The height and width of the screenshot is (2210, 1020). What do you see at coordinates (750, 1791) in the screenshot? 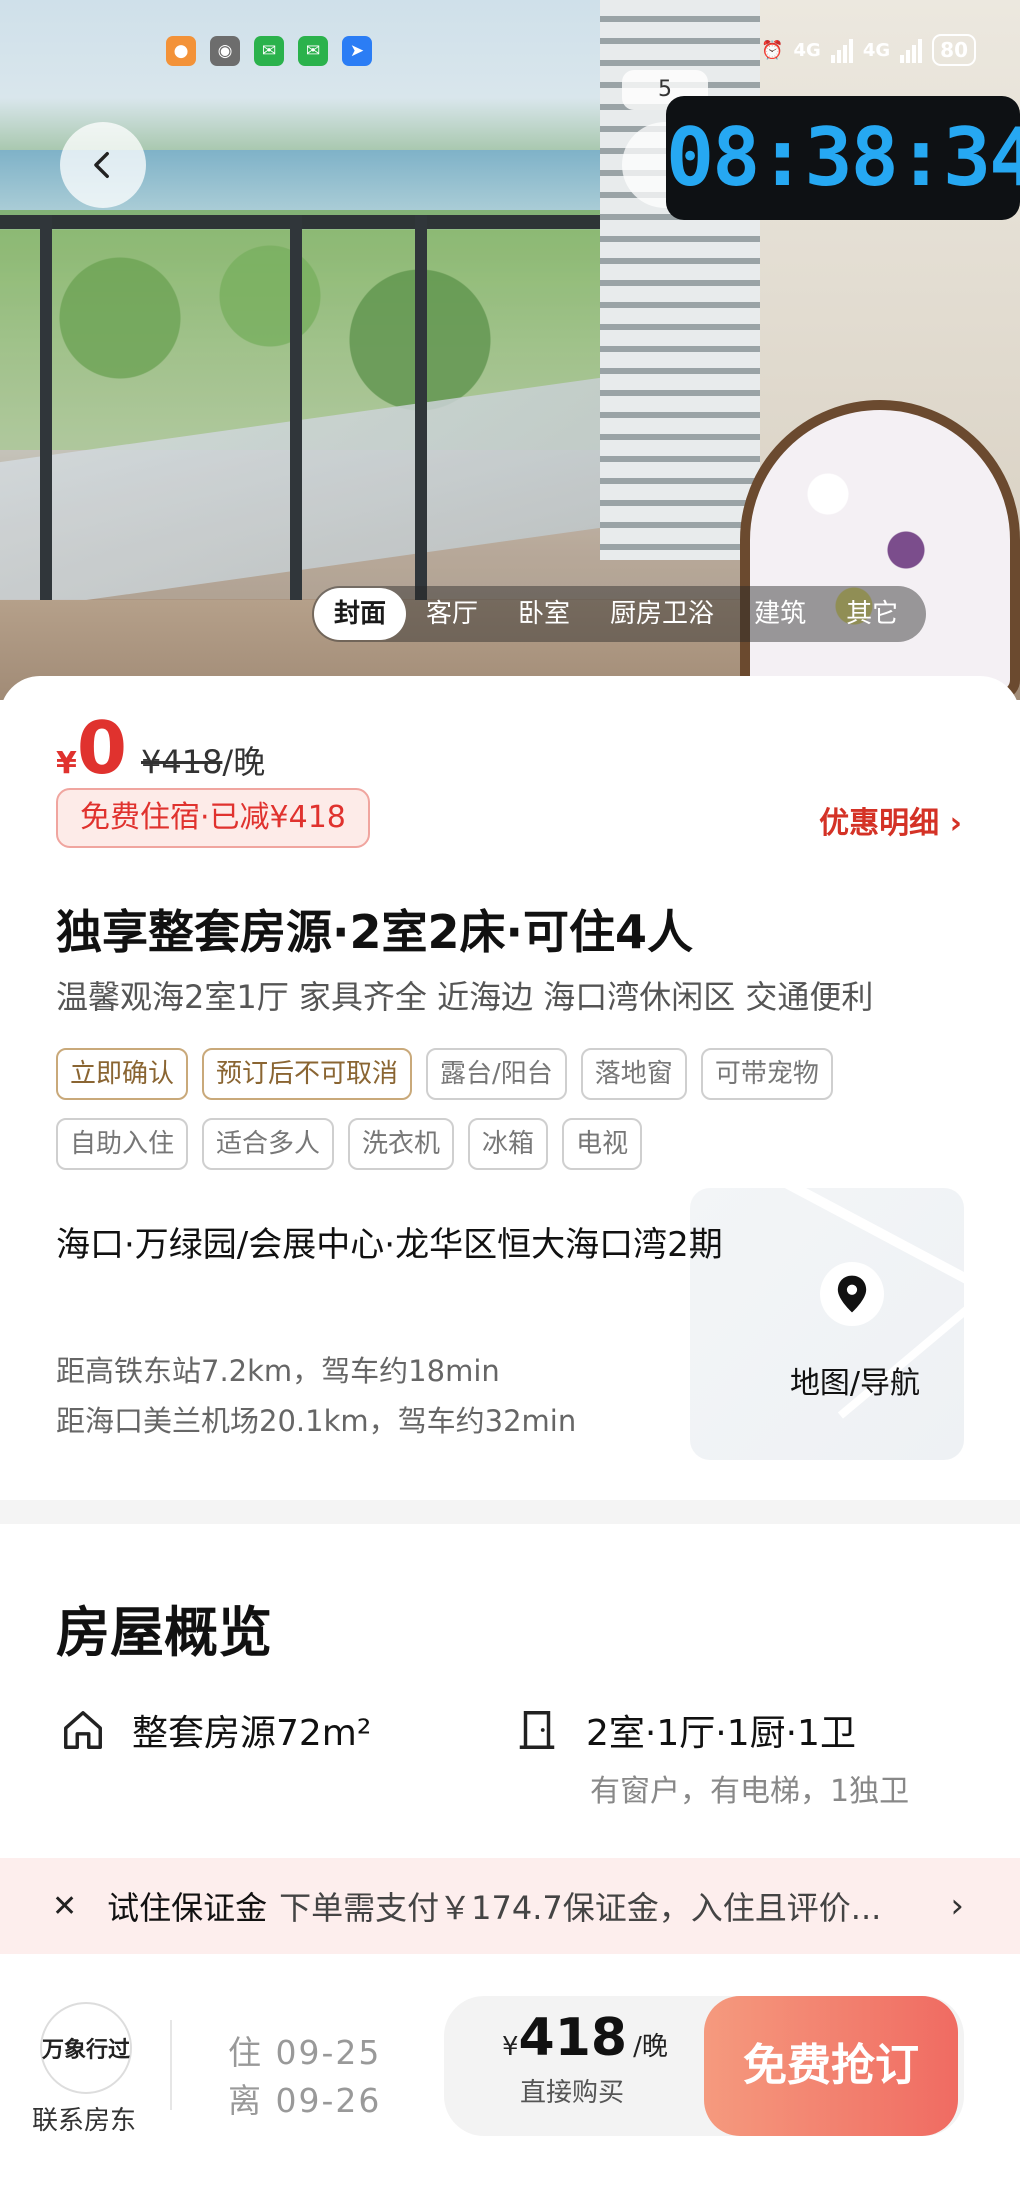
I see `room-details: 有窗户，有电梯，1独卫` at bounding box center [750, 1791].